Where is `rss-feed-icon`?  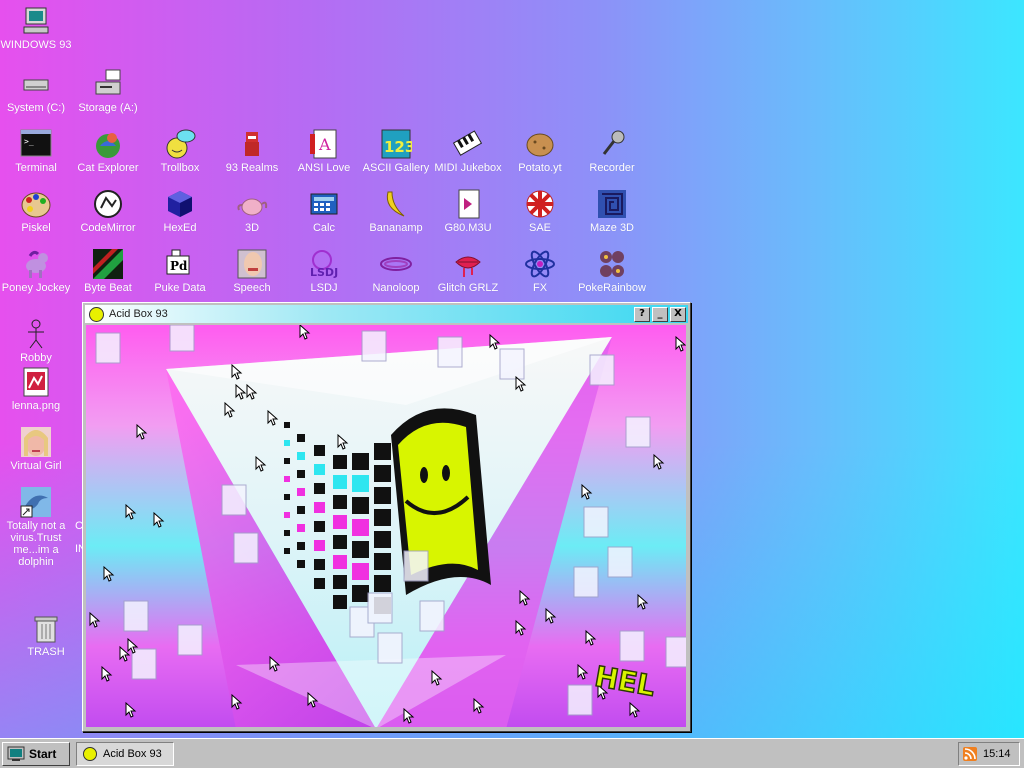
rss-feed-icon is located at coordinates (970, 754).